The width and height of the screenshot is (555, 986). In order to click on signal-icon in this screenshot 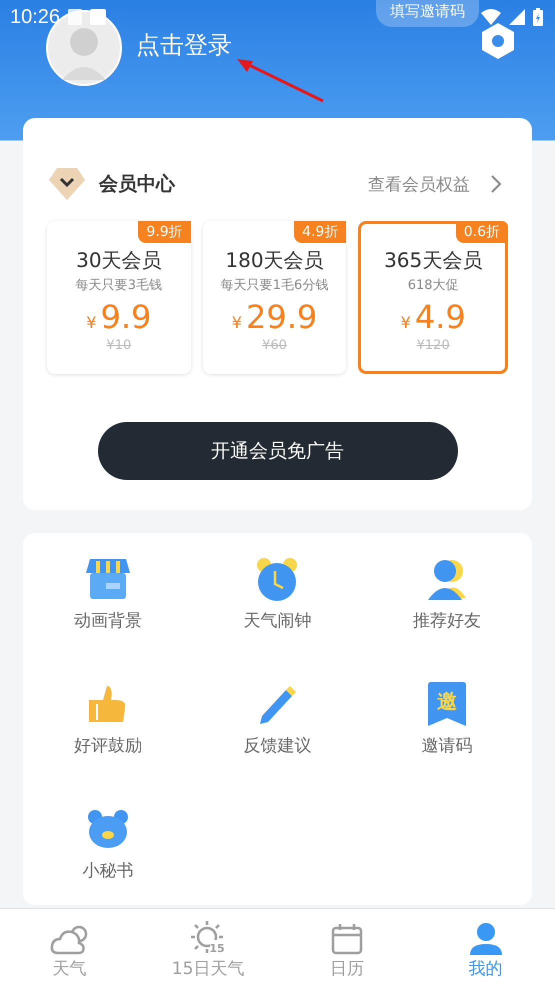, I will do `click(517, 17)`.